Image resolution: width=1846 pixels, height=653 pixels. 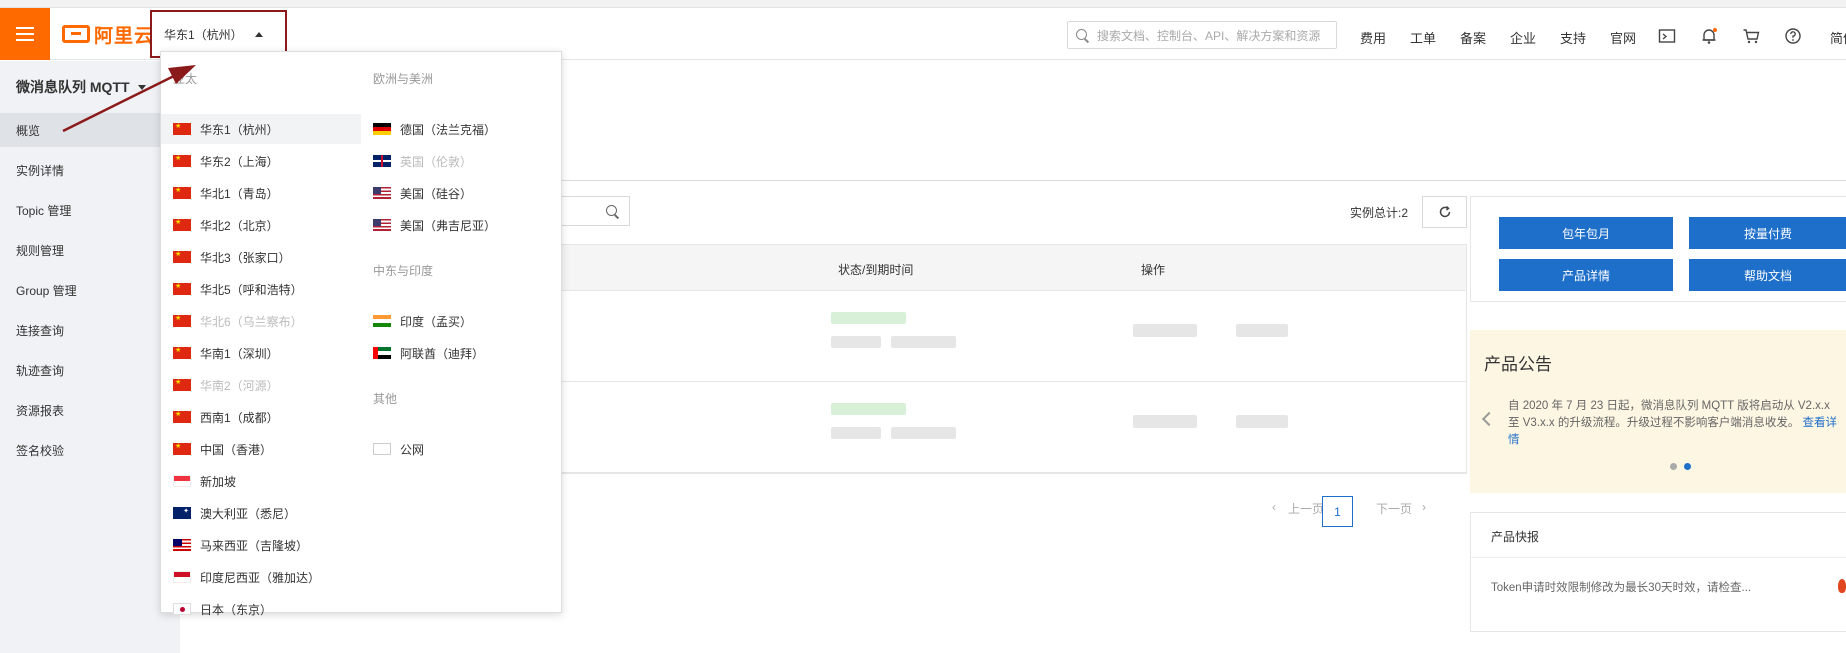 I want to click on global-search-input: 搜索文档、控制台、API、解决方案和资源, so click(x=1202, y=35).